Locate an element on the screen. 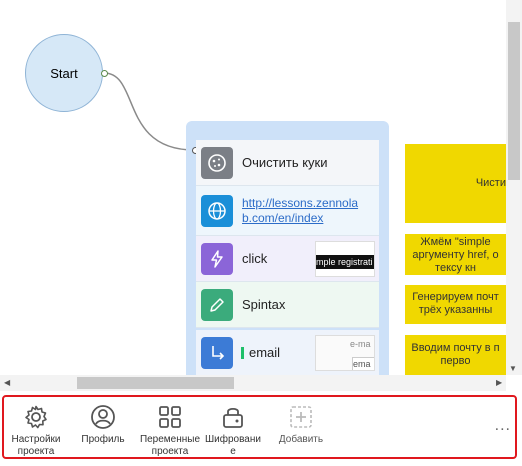 The image size is (522, 466). globe-icon is located at coordinates (217, 210).